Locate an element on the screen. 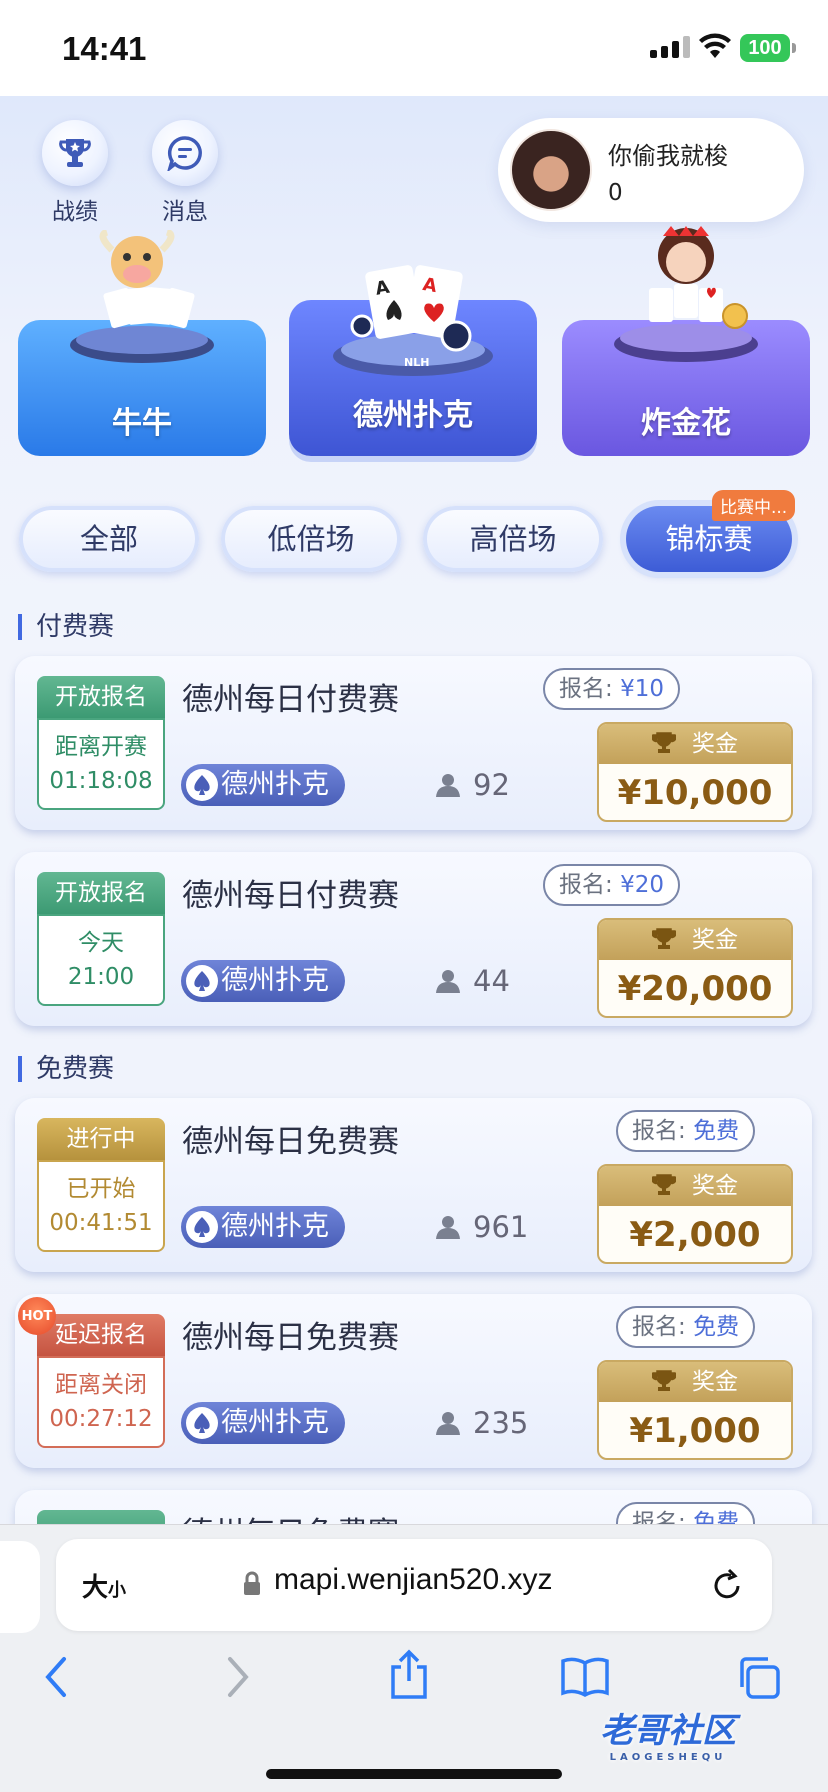 The image size is (828, 1792). browser-toolbar: 大小 mapi.wenjian520.xyz 老哥社区 LAOGESHEQU is located at coordinates (414, 1658).